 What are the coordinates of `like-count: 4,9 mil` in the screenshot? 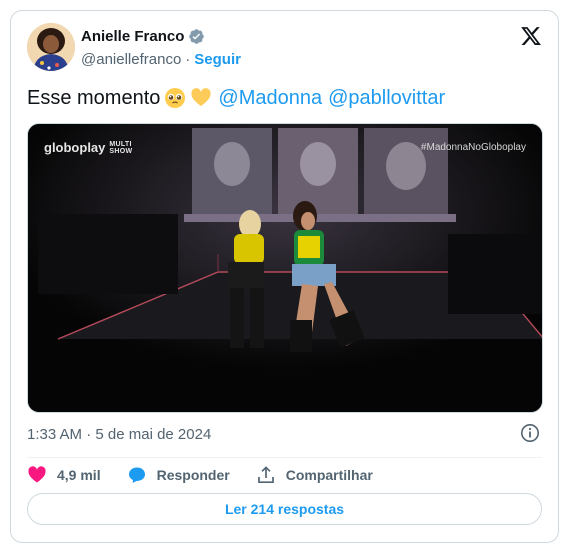 It's located at (79, 475).